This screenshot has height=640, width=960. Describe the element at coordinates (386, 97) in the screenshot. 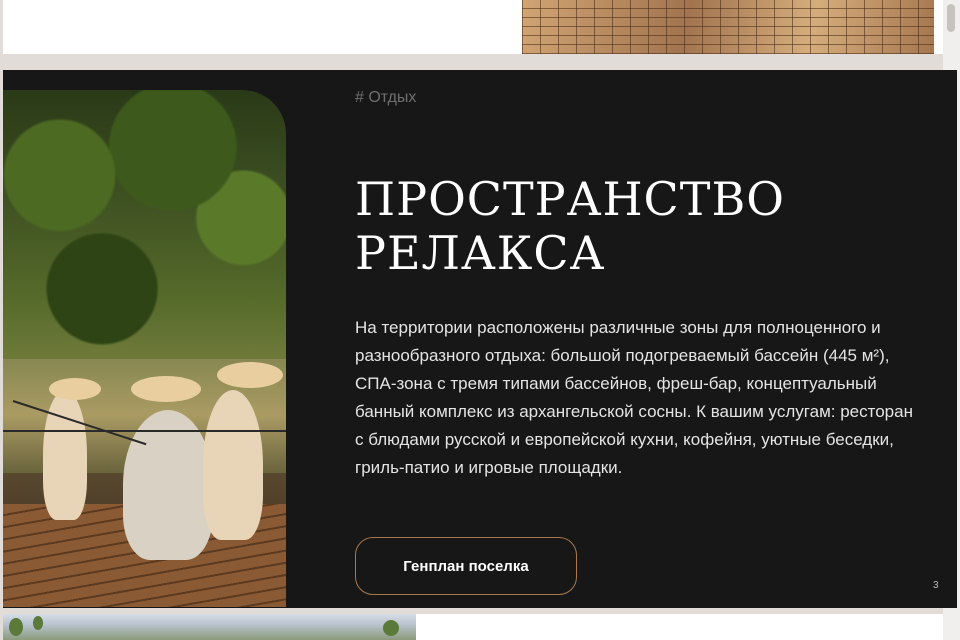

I see `section-tag: # Отдых` at that location.